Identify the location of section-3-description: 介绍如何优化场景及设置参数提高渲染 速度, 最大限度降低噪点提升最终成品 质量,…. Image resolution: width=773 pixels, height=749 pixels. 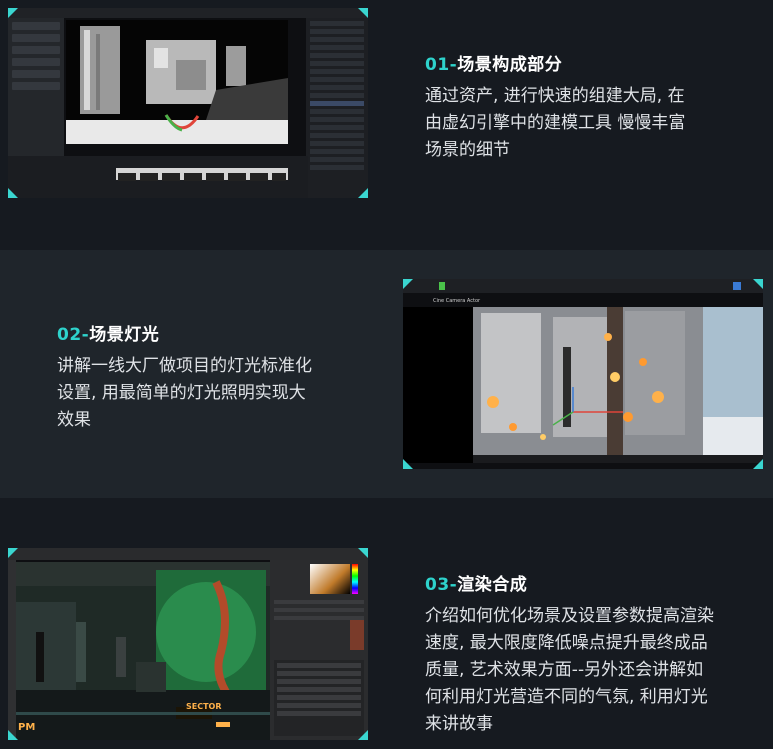
(595, 670).